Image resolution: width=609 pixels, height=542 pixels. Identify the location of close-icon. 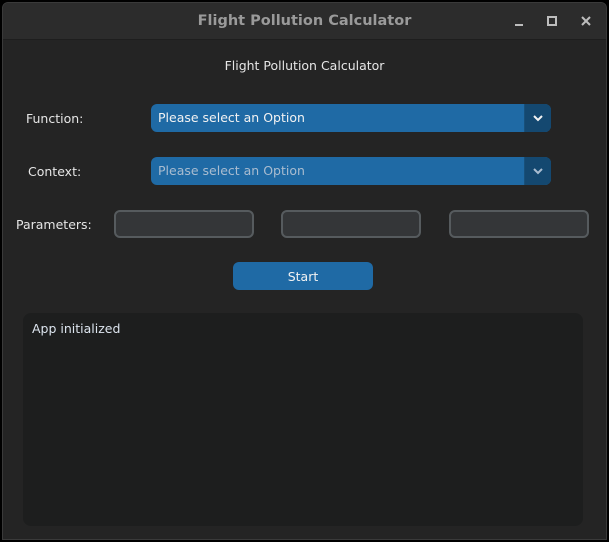
(586, 21).